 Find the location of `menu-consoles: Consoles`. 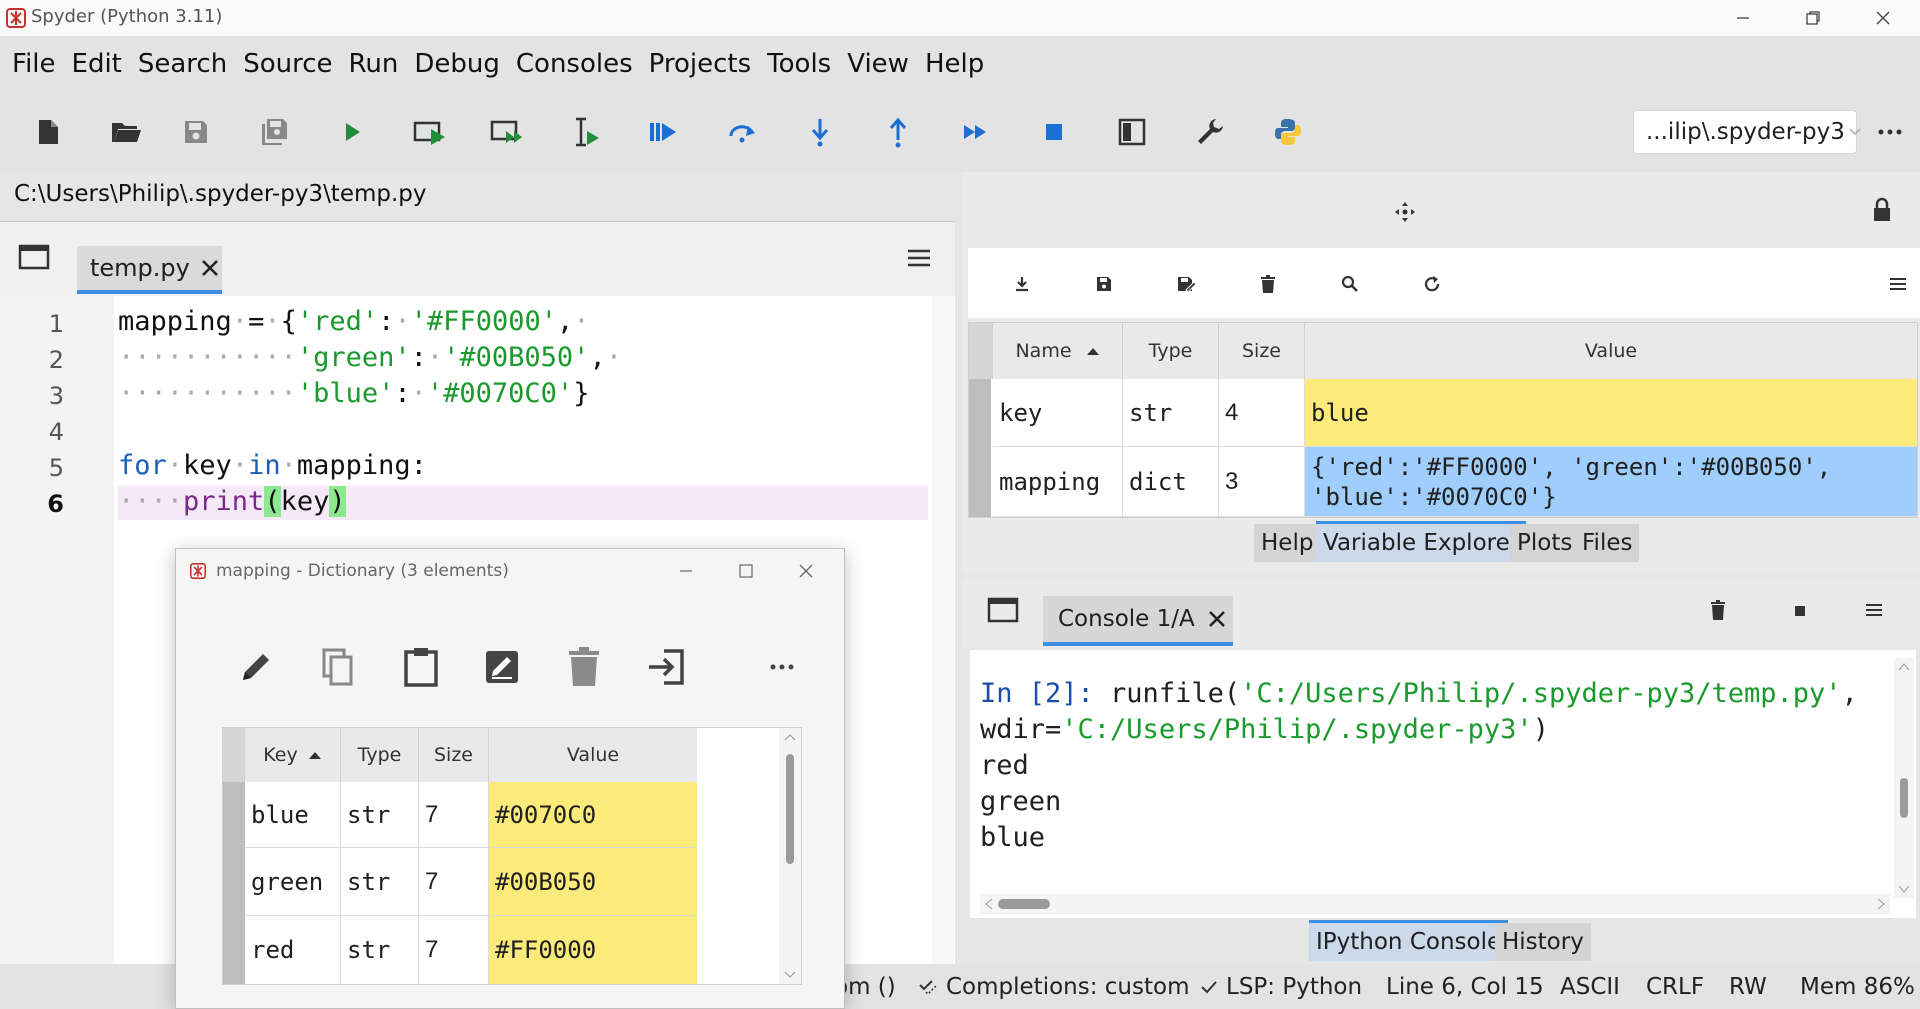

menu-consoles: Consoles is located at coordinates (574, 64).